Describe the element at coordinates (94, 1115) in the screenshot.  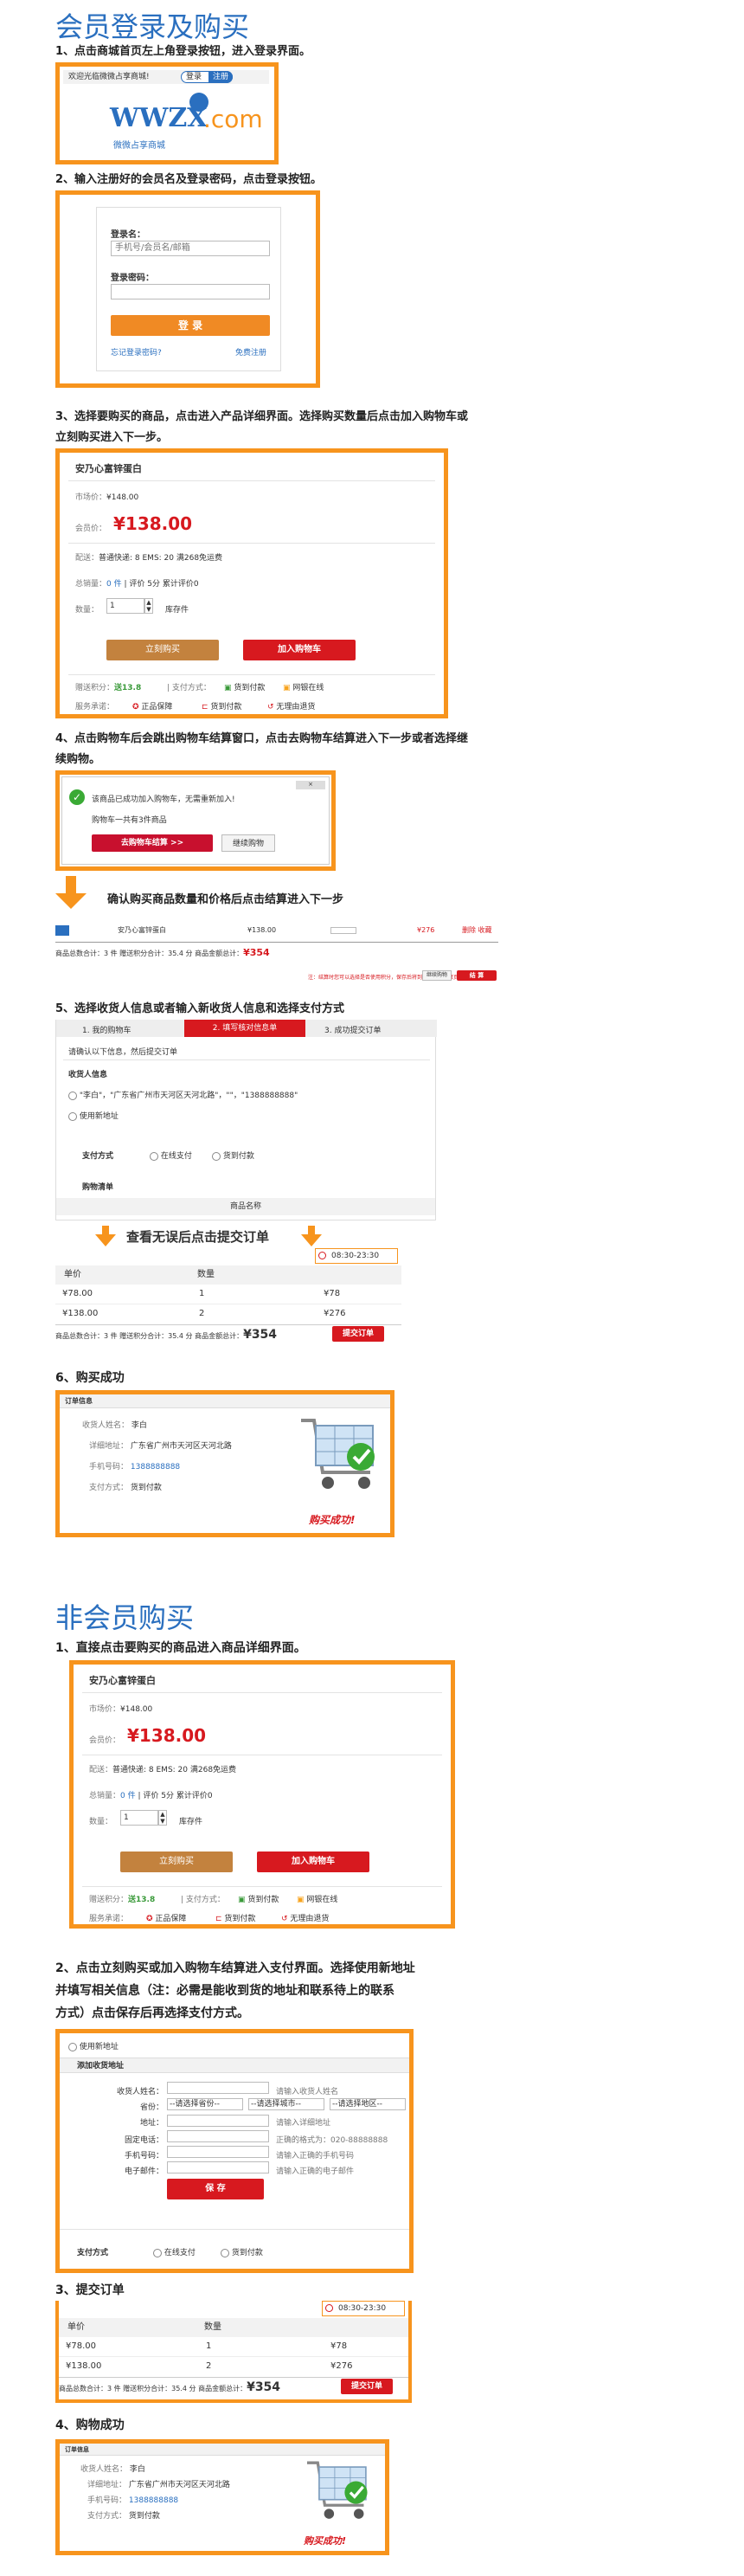
I see `receiver-option-new: 使用新地址` at that location.